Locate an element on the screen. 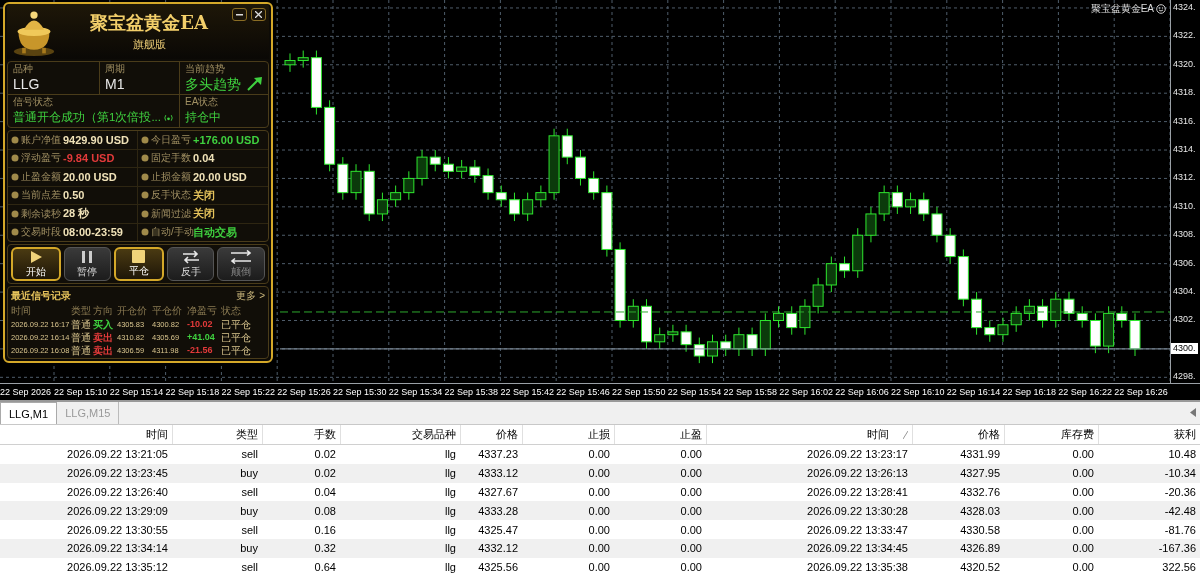 This screenshot has height=573, width=1200. column-header: 获利 is located at coordinates (1149, 435).